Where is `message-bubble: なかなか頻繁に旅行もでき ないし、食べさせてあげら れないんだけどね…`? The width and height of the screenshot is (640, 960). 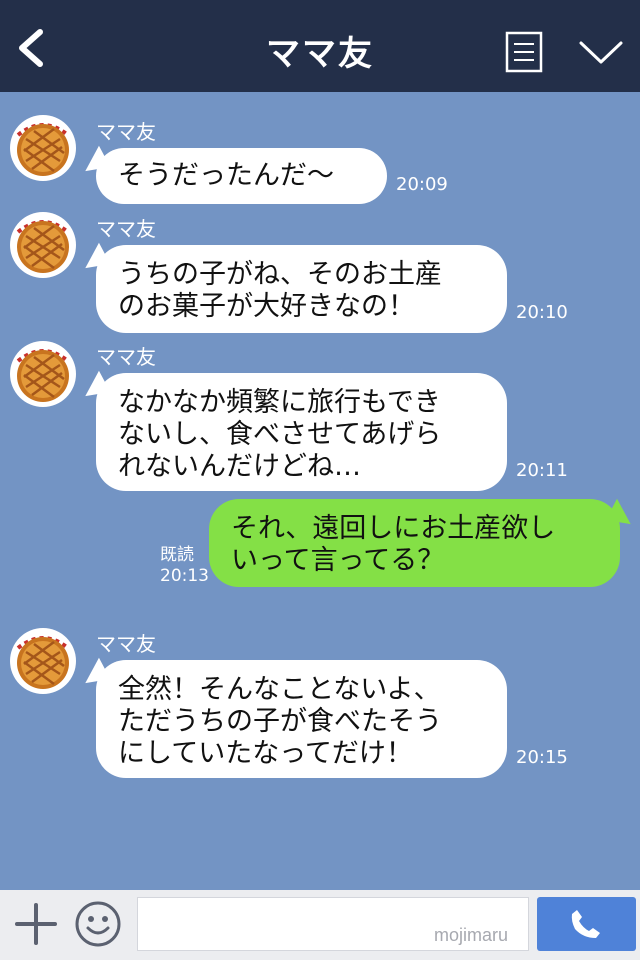 message-bubble: なかなか頻繁に旅行もでき ないし、食べさせてあげら れないんだけどね… is located at coordinates (301, 432).